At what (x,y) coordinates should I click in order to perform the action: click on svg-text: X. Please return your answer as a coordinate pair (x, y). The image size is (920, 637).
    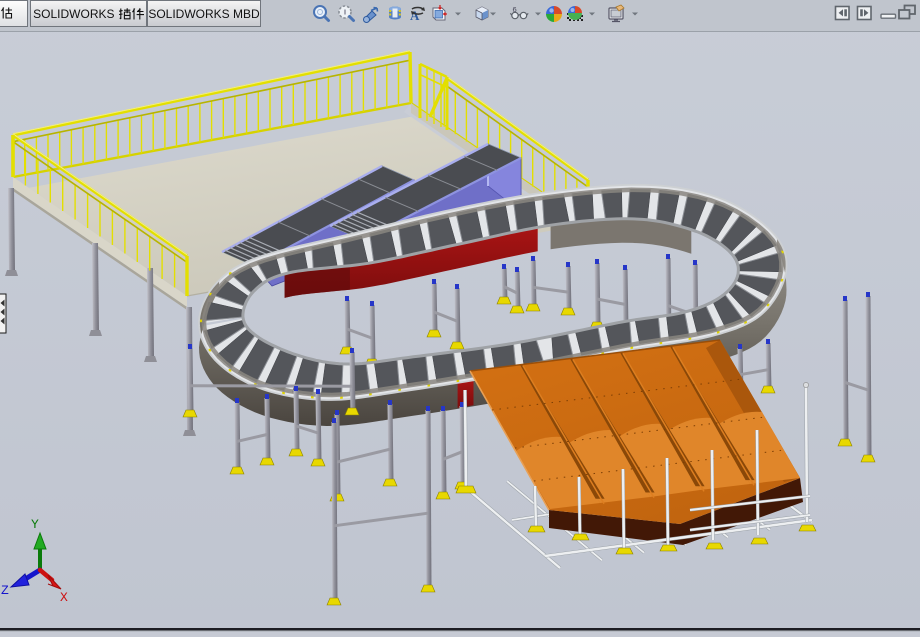
    Looking at the image, I should click on (64, 597).